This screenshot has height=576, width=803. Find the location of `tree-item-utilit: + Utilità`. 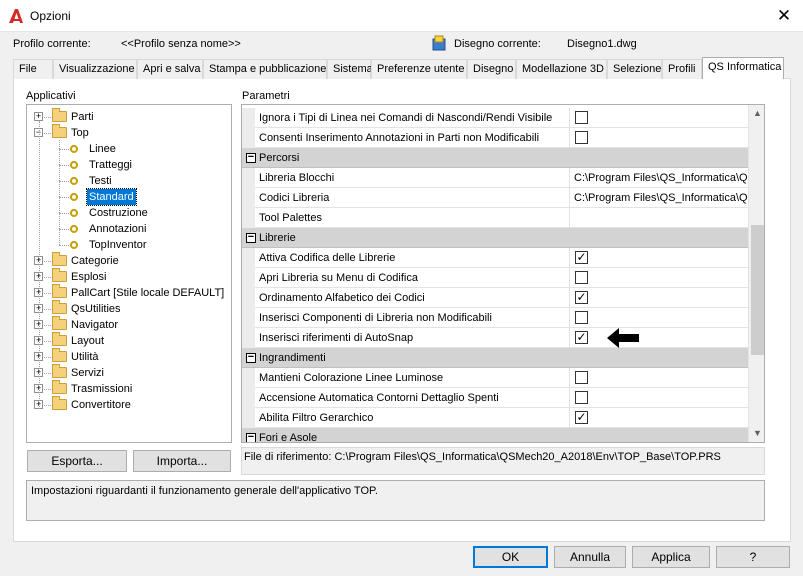

tree-item-utilit: + Utilità is located at coordinates (127, 356).